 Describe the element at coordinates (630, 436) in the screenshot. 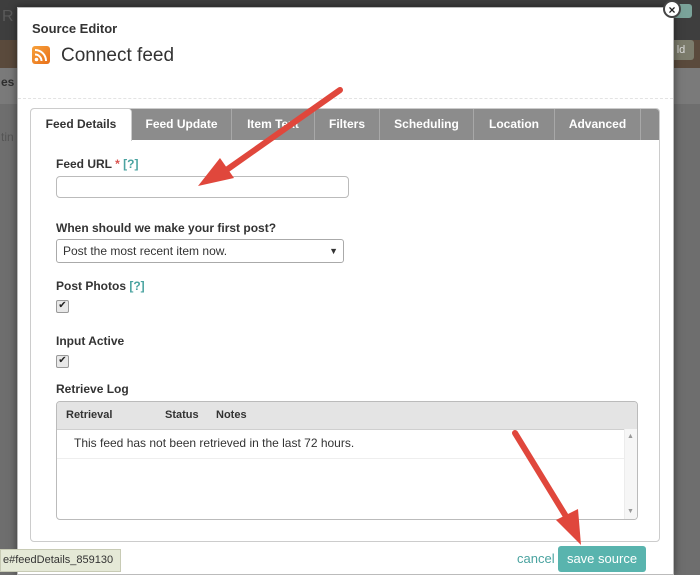

I see `scroll-up-icon: ▲` at that location.